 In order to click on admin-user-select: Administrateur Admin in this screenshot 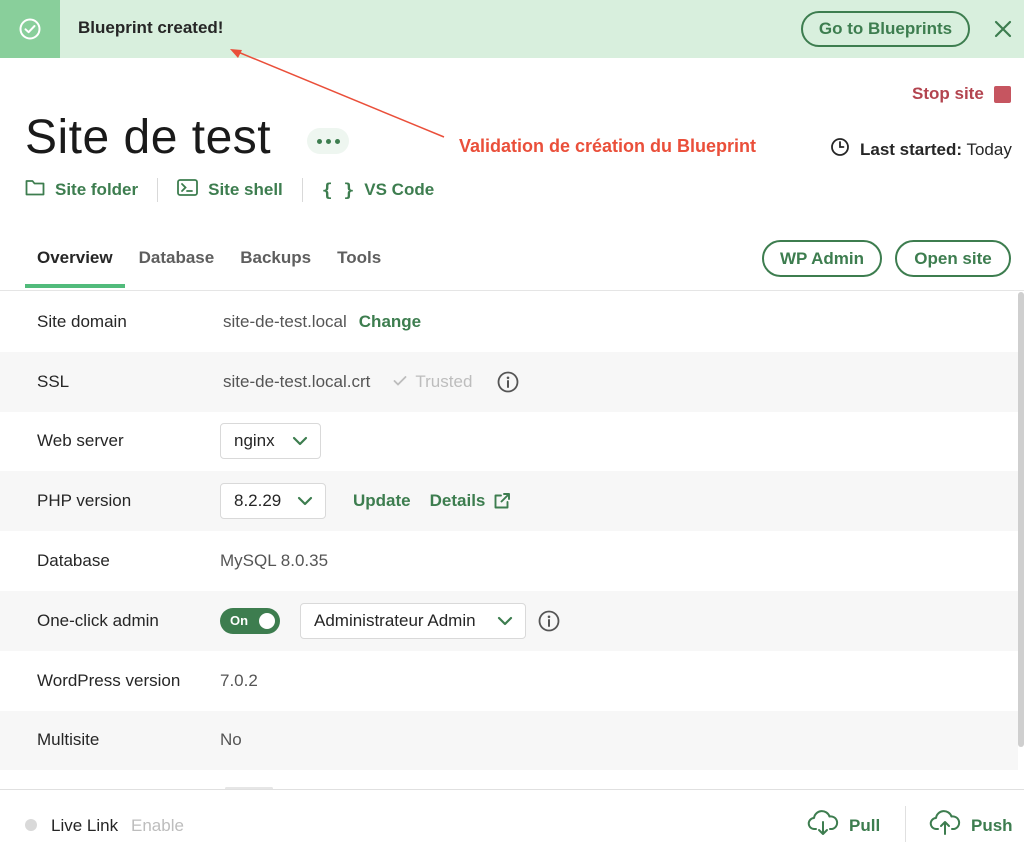, I will do `click(413, 620)`.